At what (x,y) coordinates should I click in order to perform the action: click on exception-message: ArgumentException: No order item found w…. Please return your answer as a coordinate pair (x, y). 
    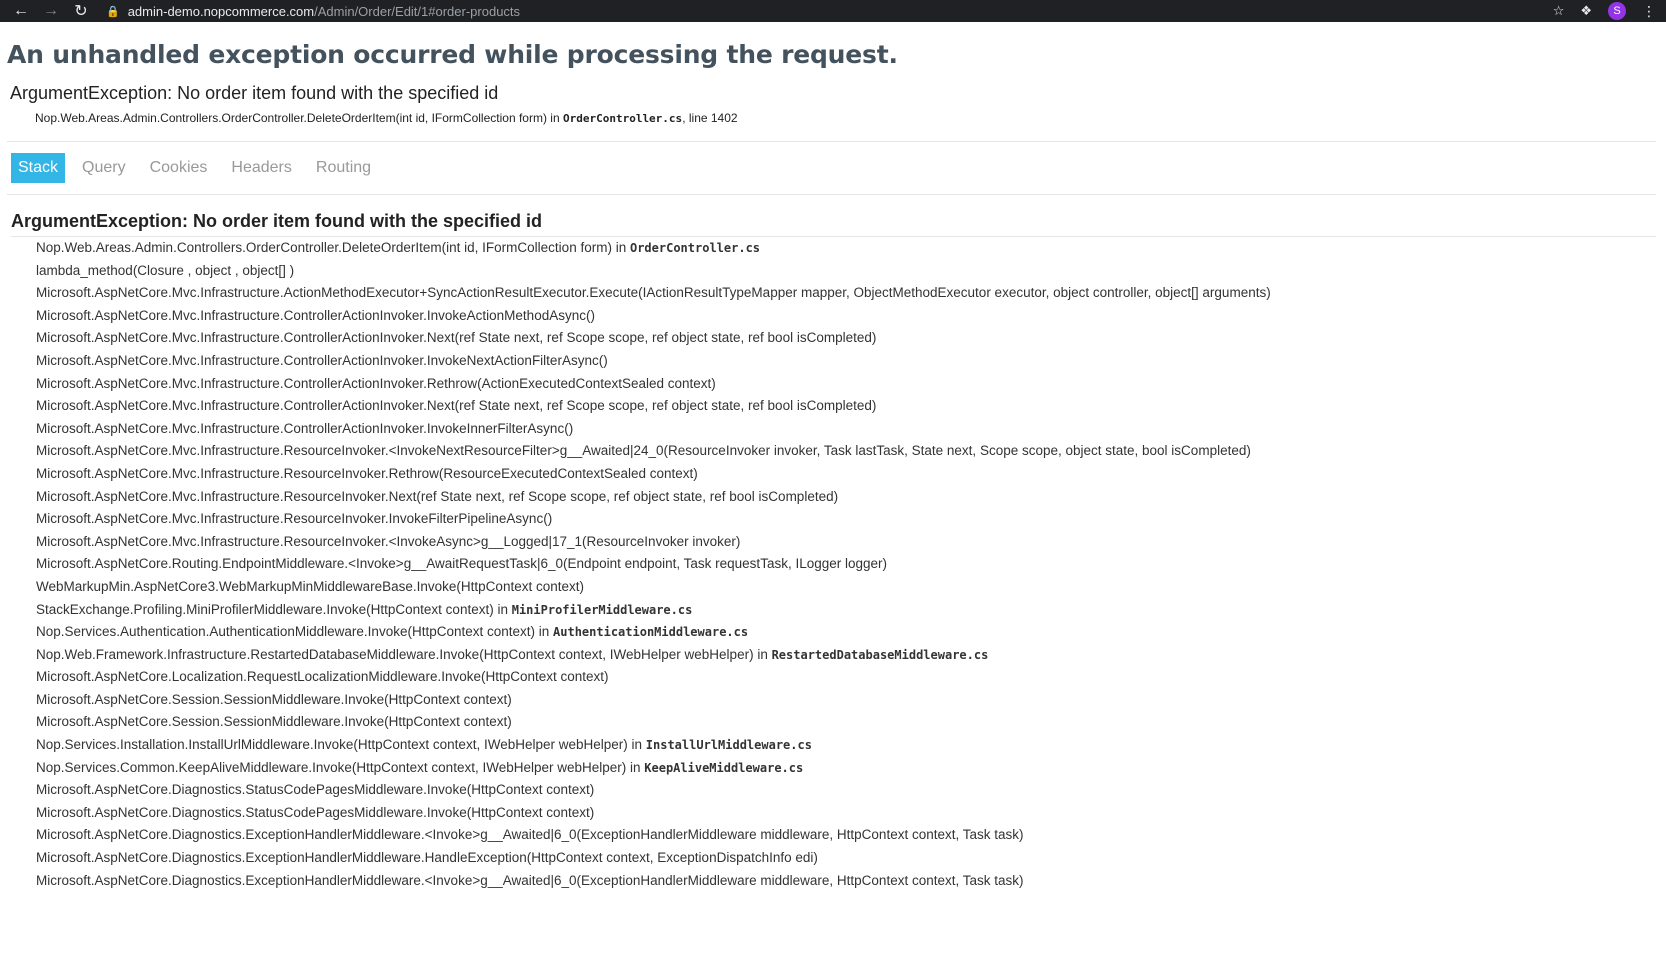
    Looking at the image, I should click on (254, 93).